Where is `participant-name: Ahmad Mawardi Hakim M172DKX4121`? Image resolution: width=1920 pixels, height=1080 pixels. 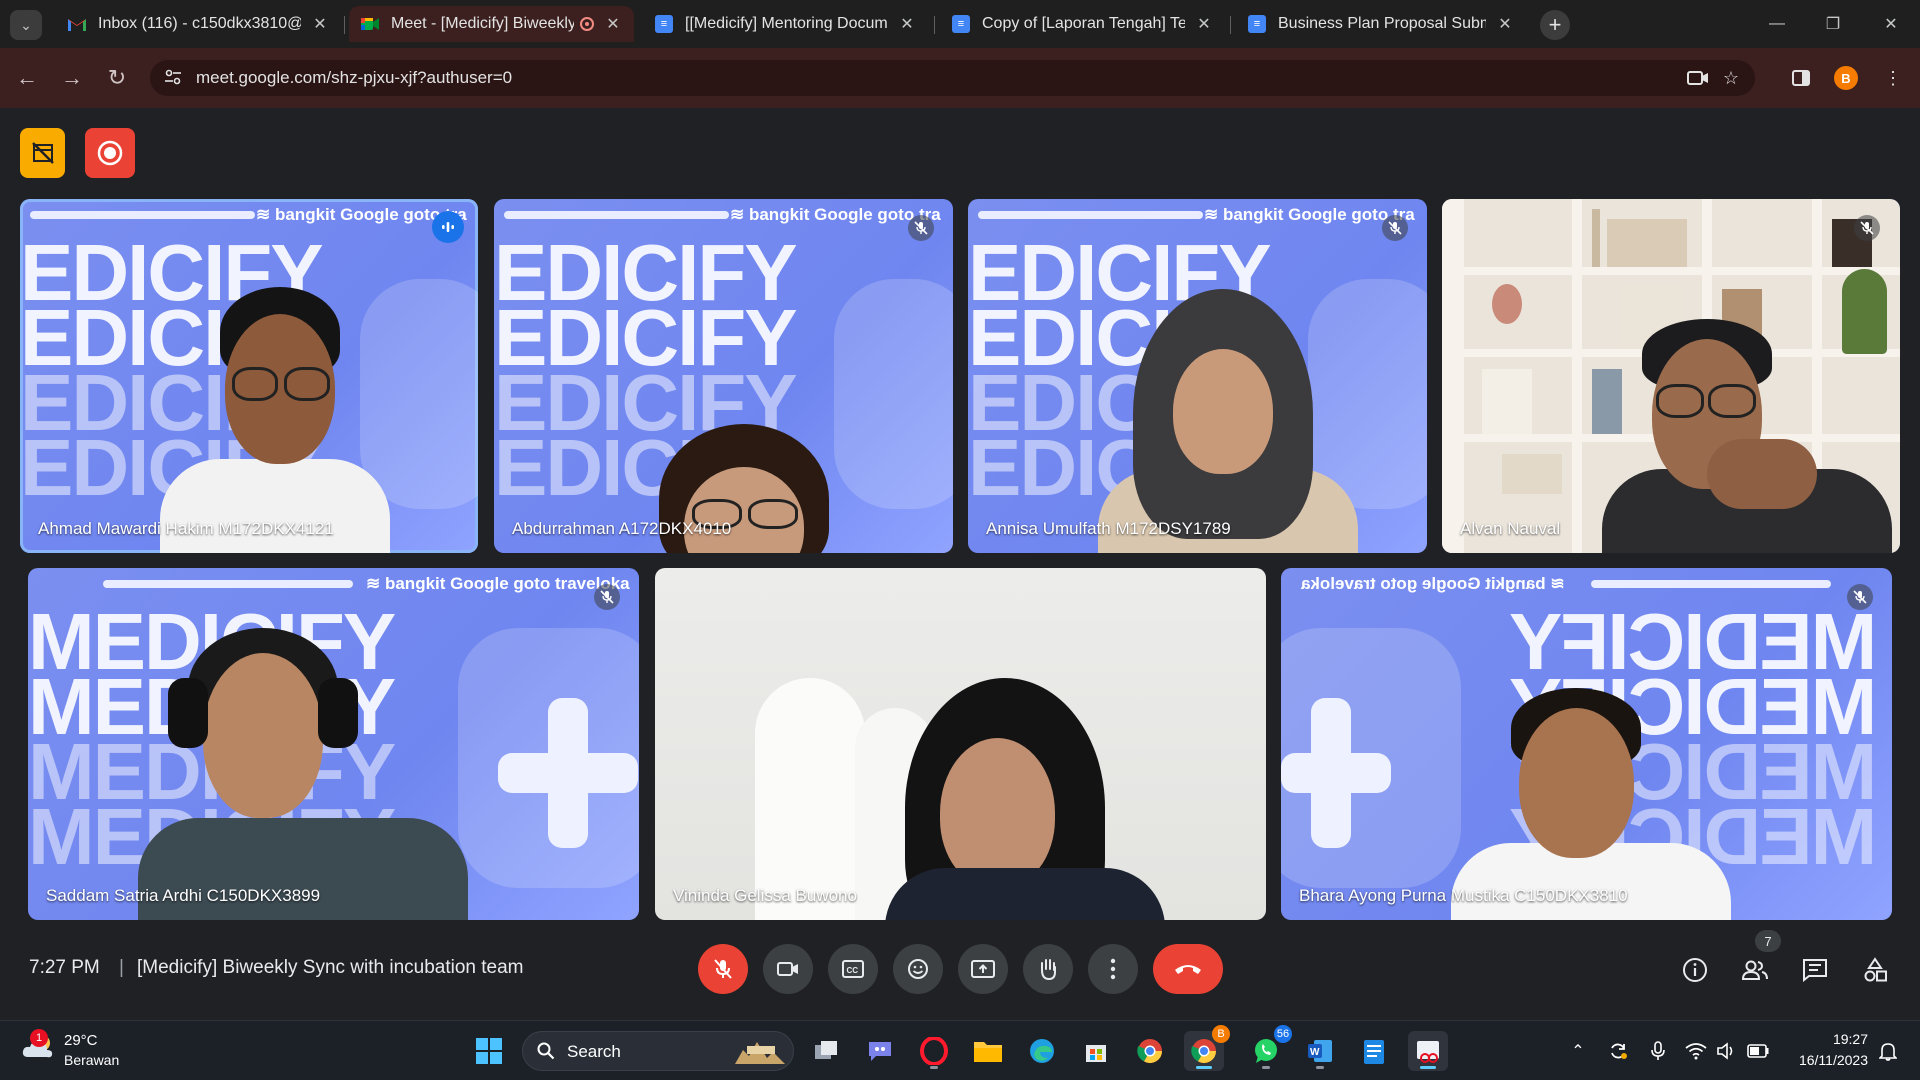
participant-name: Ahmad Mawardi Hakim M172DKX4121 is located at coordinates (186, 528).